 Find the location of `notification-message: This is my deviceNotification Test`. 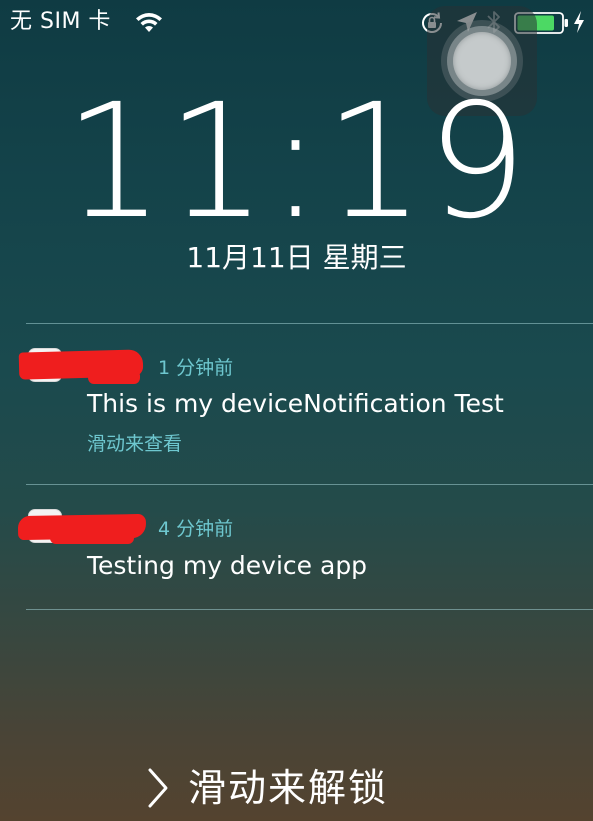

notification-message: This is my deviceNotification Test is located at coordinates (295, 403).